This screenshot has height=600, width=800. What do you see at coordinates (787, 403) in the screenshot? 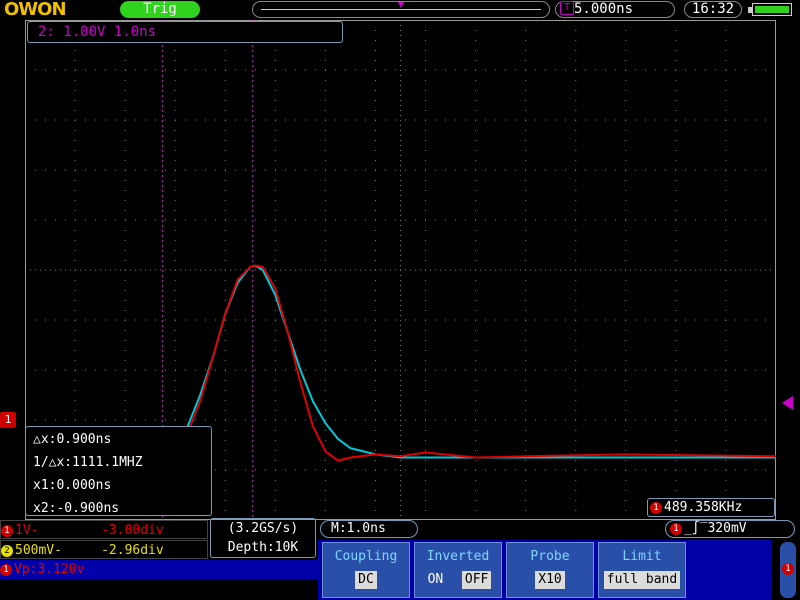
I see `trigger-level-marker-icon` at bounding box center [787, 403].